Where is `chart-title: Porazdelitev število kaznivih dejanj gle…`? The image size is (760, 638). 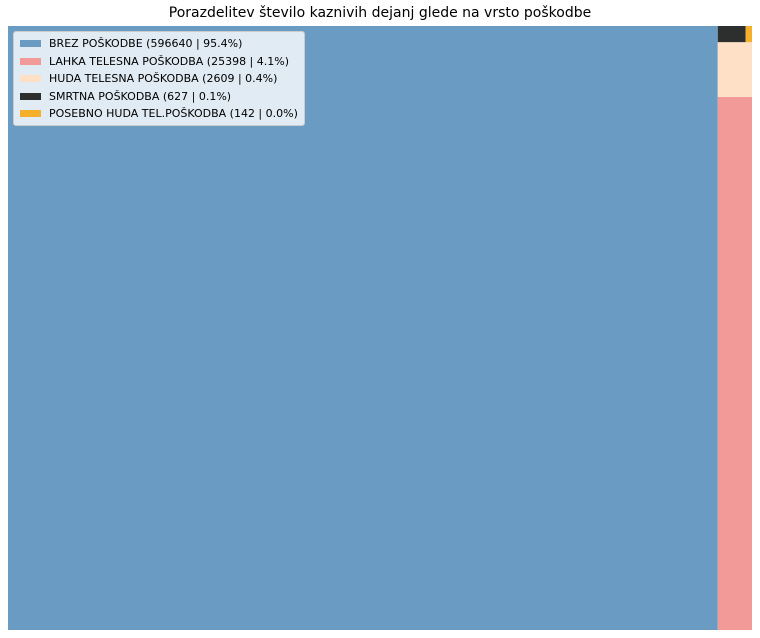
chart-title: Porazdelitev število kaznivih dejanj gle… is located at coordinates (380, 13).